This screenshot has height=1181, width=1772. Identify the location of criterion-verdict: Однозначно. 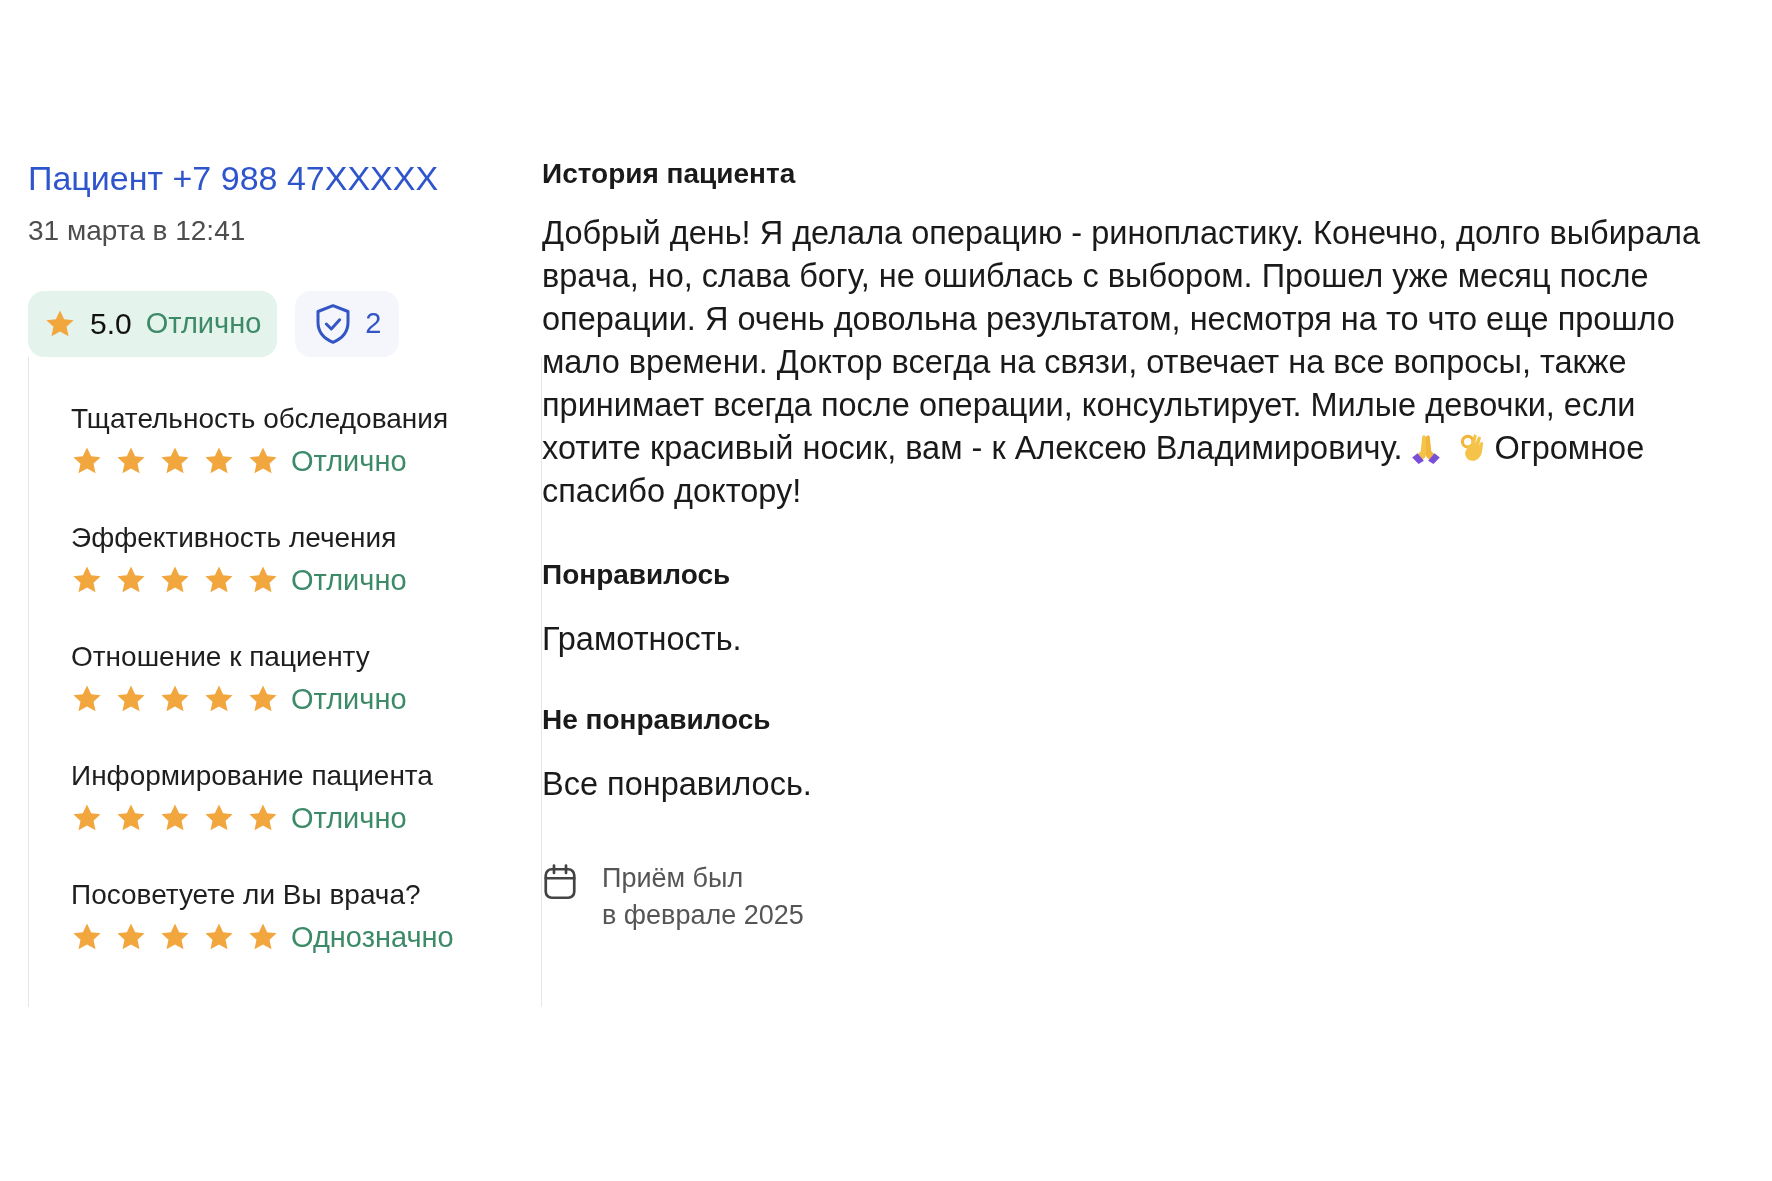
(372, 937).